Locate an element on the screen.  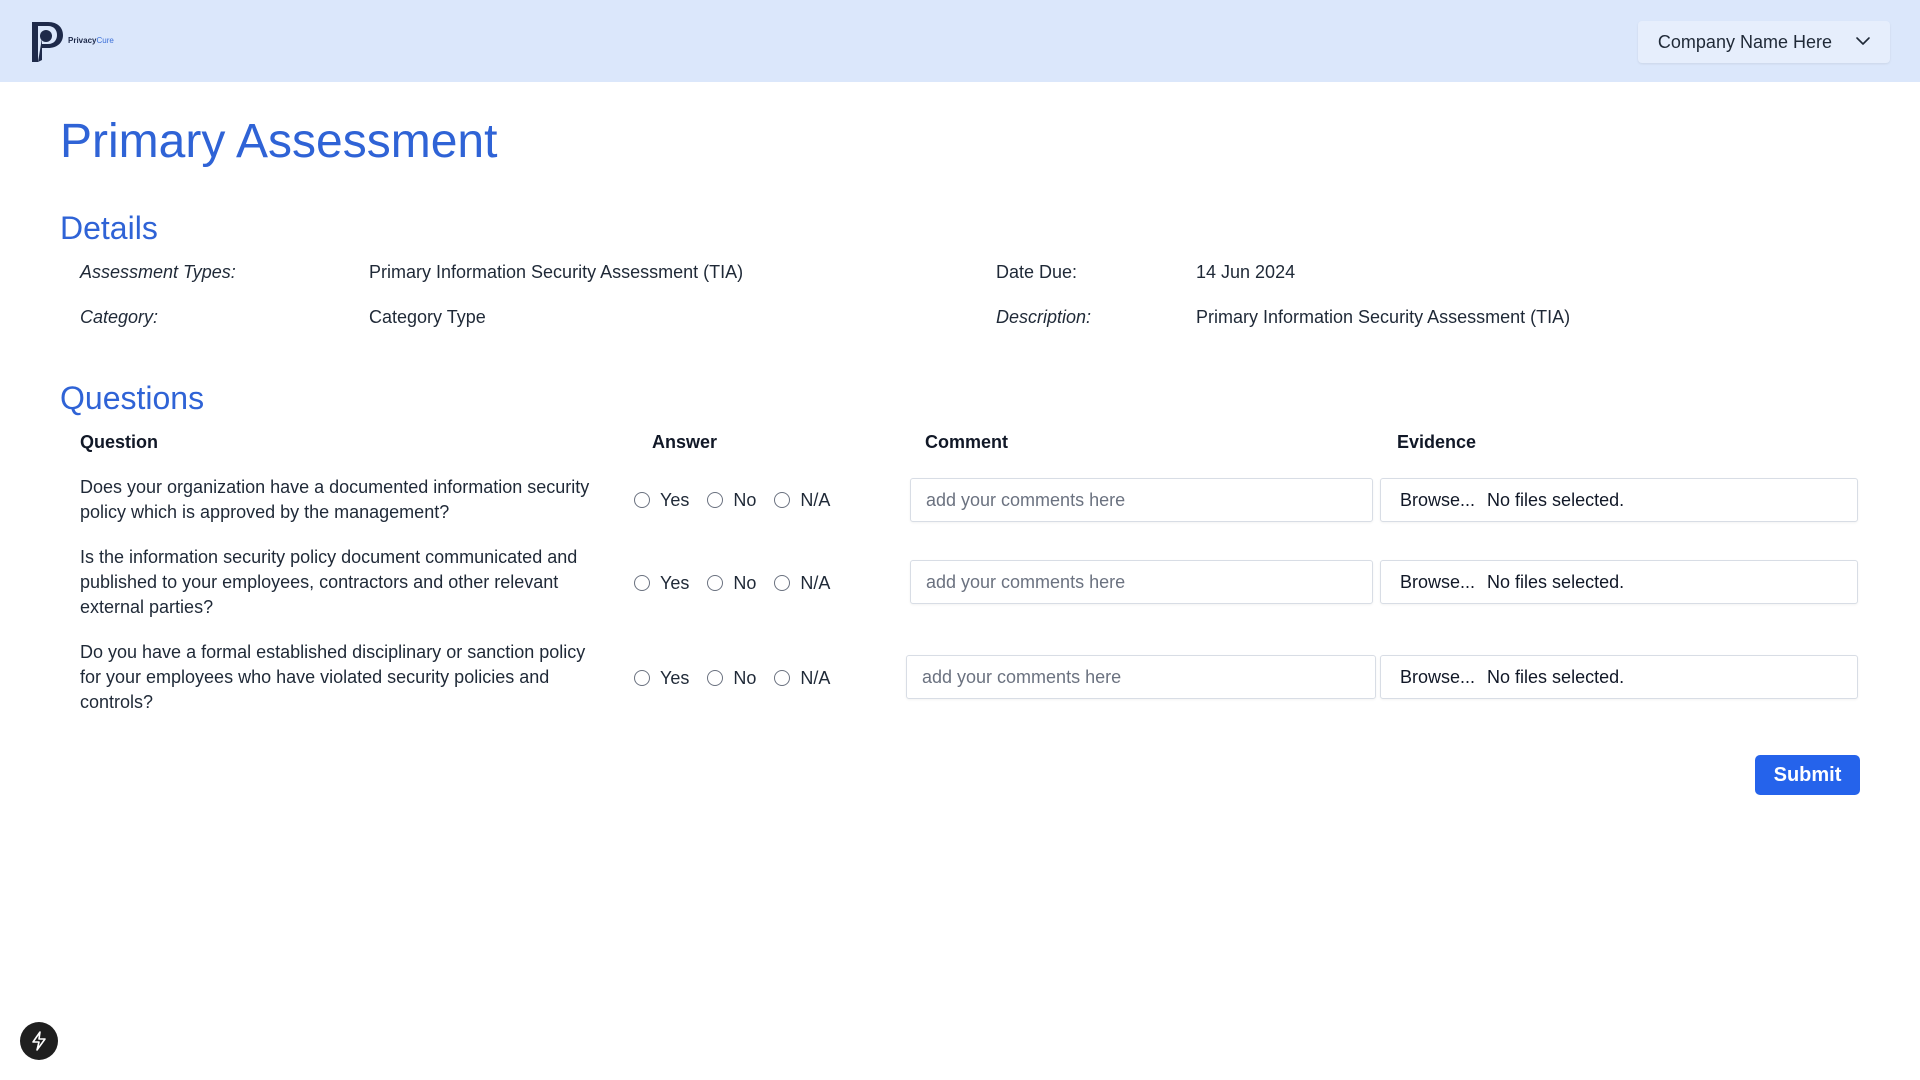
category-label: Category: is located at coordinates (119, 317).